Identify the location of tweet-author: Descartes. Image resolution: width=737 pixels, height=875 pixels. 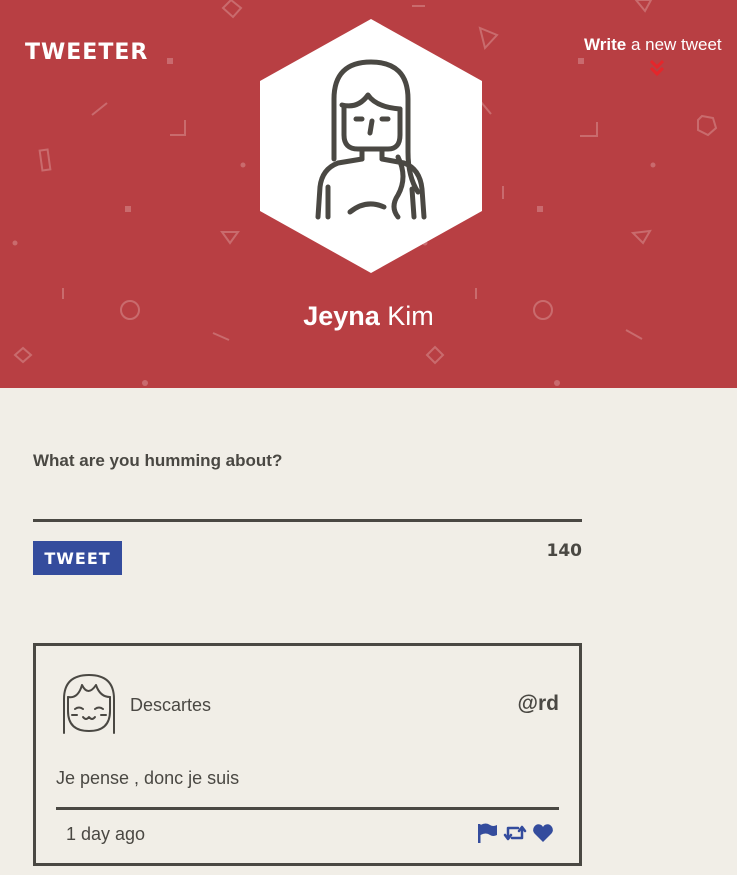
(170, 705).